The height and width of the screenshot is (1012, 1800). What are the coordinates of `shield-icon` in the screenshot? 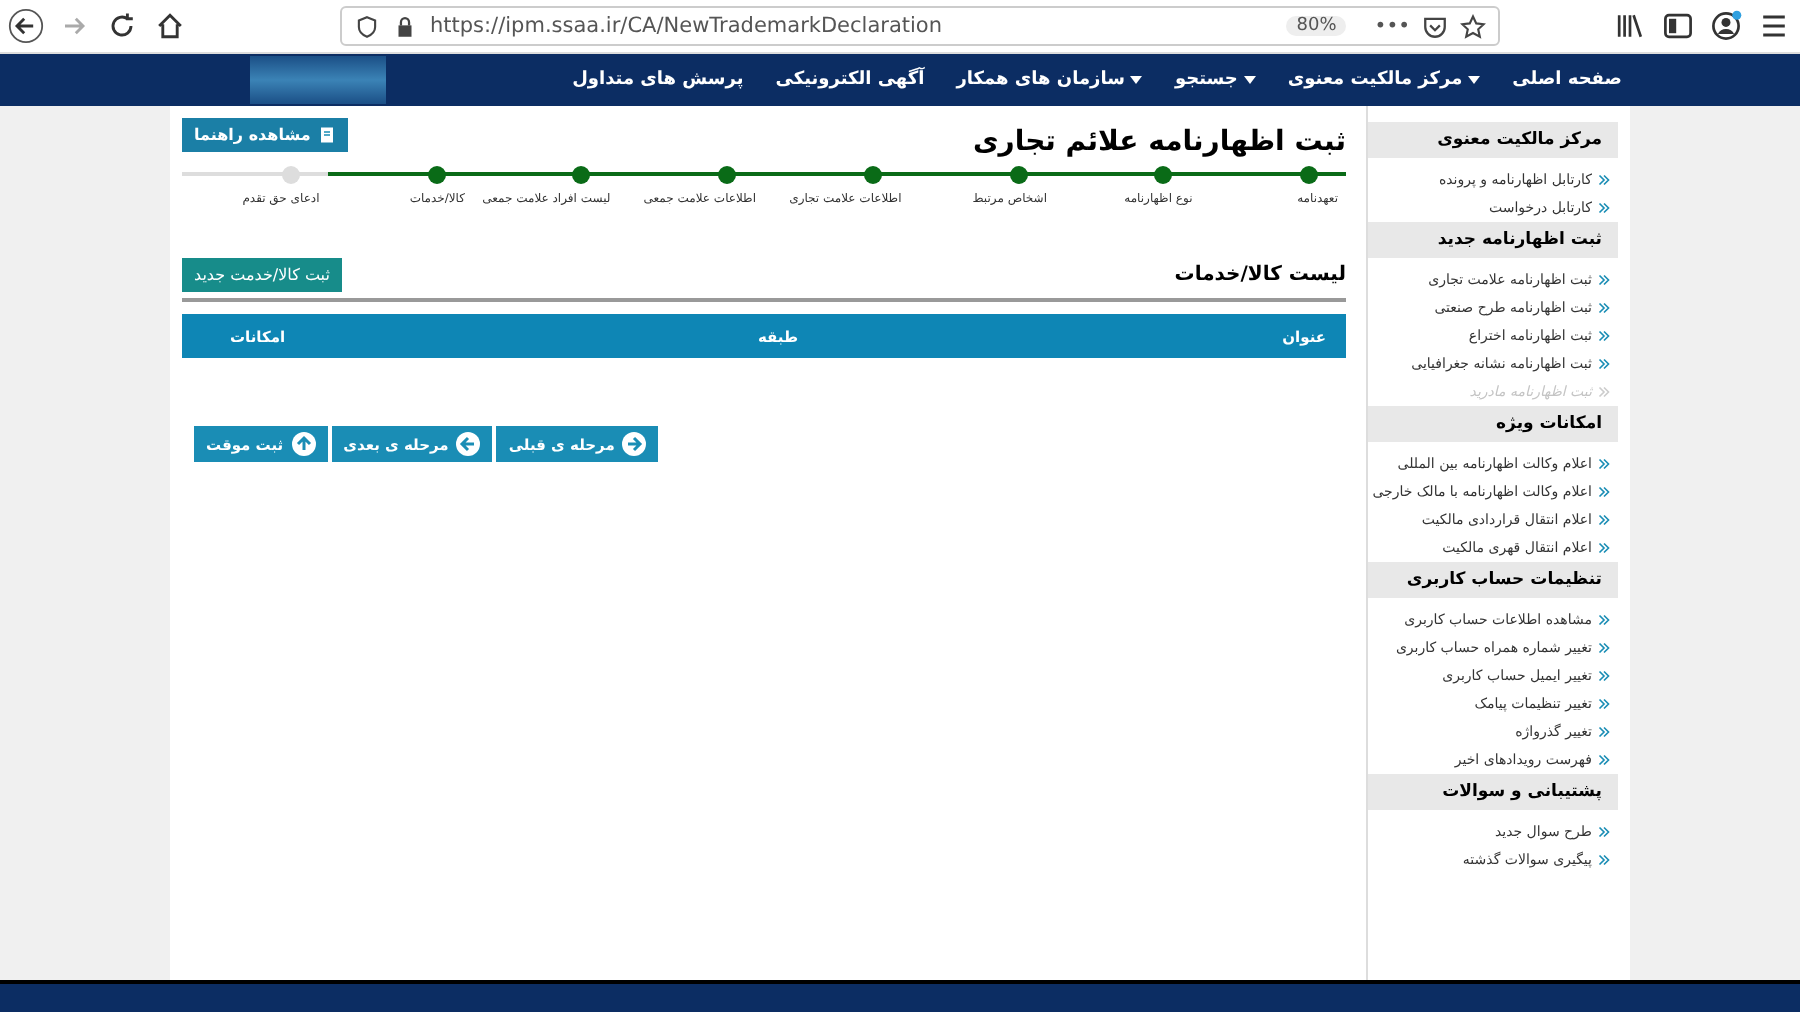 It's located at (367, 26).